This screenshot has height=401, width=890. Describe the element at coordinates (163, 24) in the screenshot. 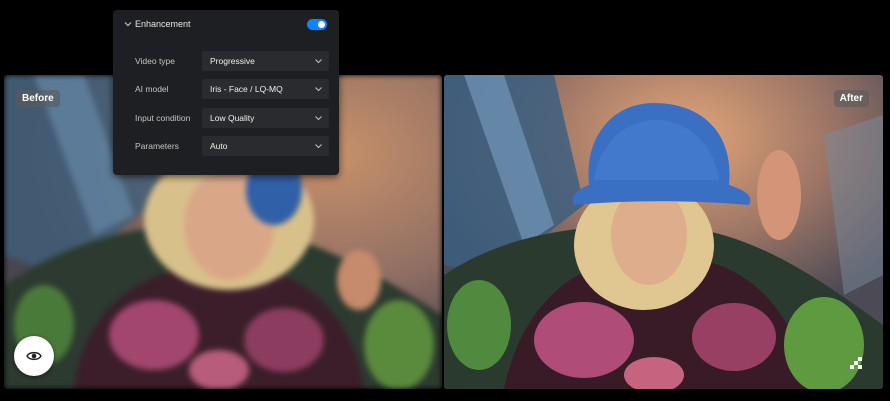

I see `enhancement-title: Enhancement` at that location.